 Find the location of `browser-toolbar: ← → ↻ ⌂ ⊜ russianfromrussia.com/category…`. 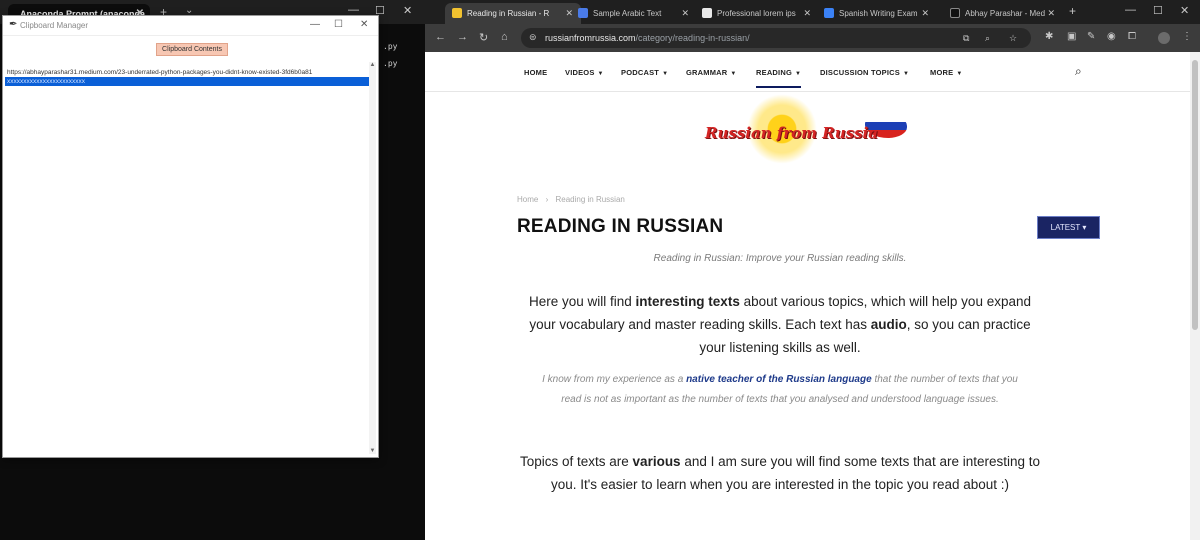

browser-toolbar: ← → ↻ ⌂ ⊜ russianfromrussia.com/category… is located at coordinates (812, 38).